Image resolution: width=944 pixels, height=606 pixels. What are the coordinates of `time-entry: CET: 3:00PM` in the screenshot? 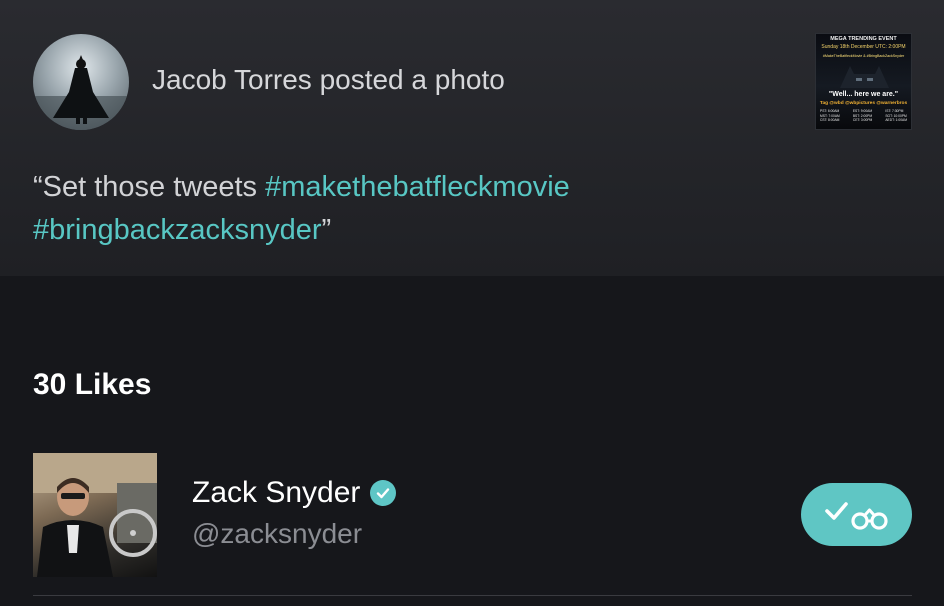 It's located at (862, 120).